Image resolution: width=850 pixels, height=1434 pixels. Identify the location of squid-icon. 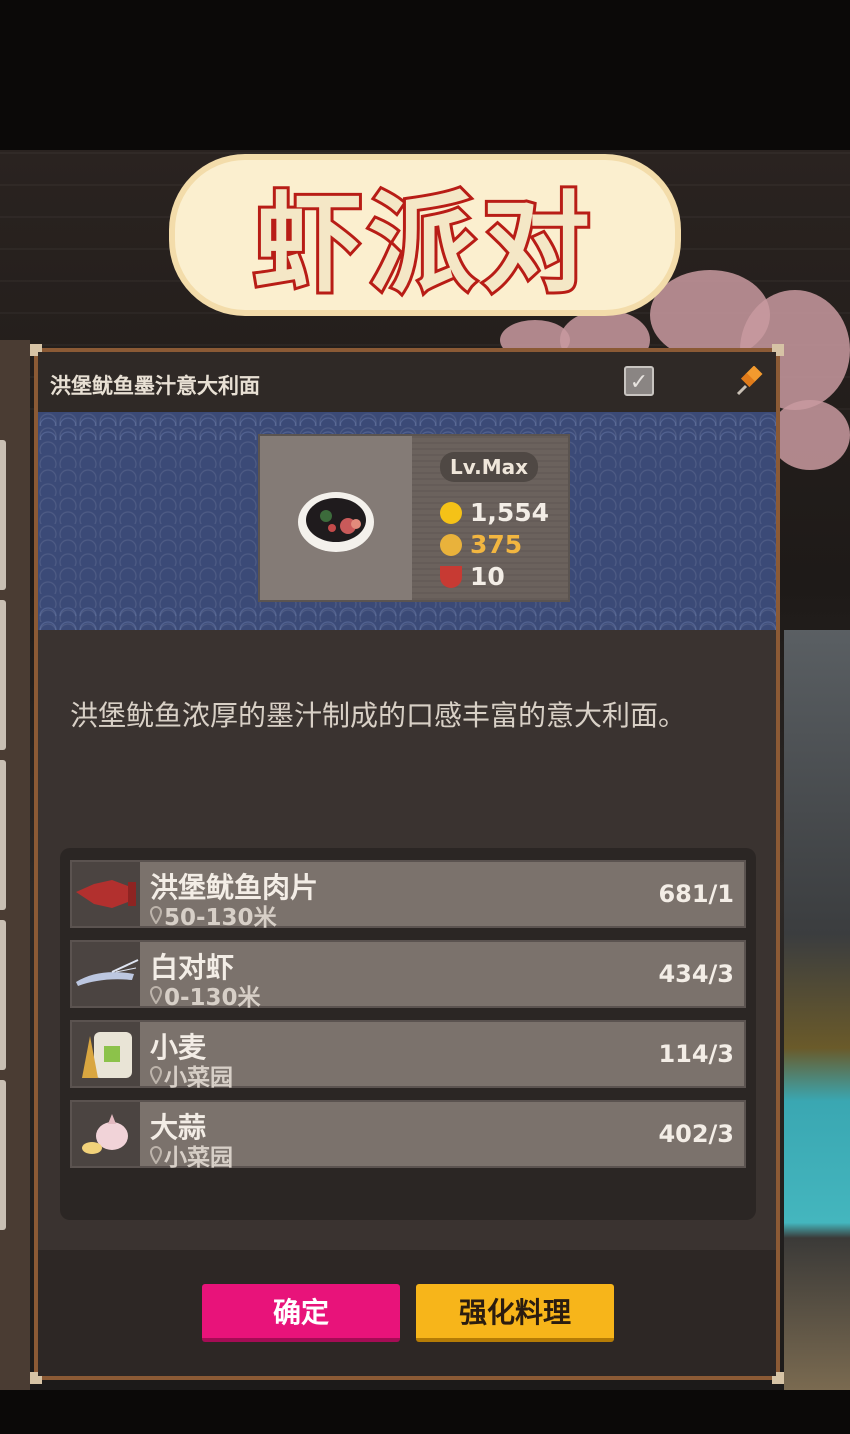
(106, 894).